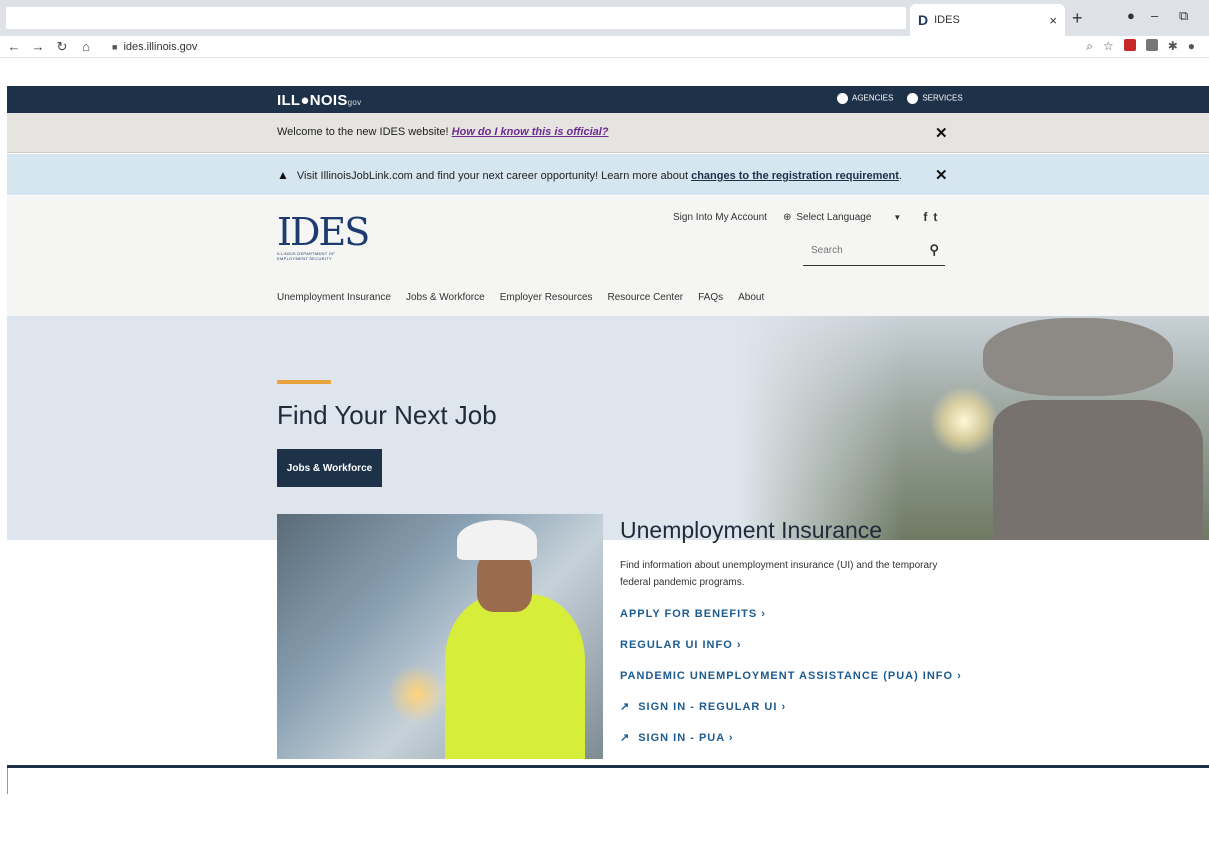  Describe the element at coordinates (913, 98) in the screenshot. I see `services-icon` at that location.